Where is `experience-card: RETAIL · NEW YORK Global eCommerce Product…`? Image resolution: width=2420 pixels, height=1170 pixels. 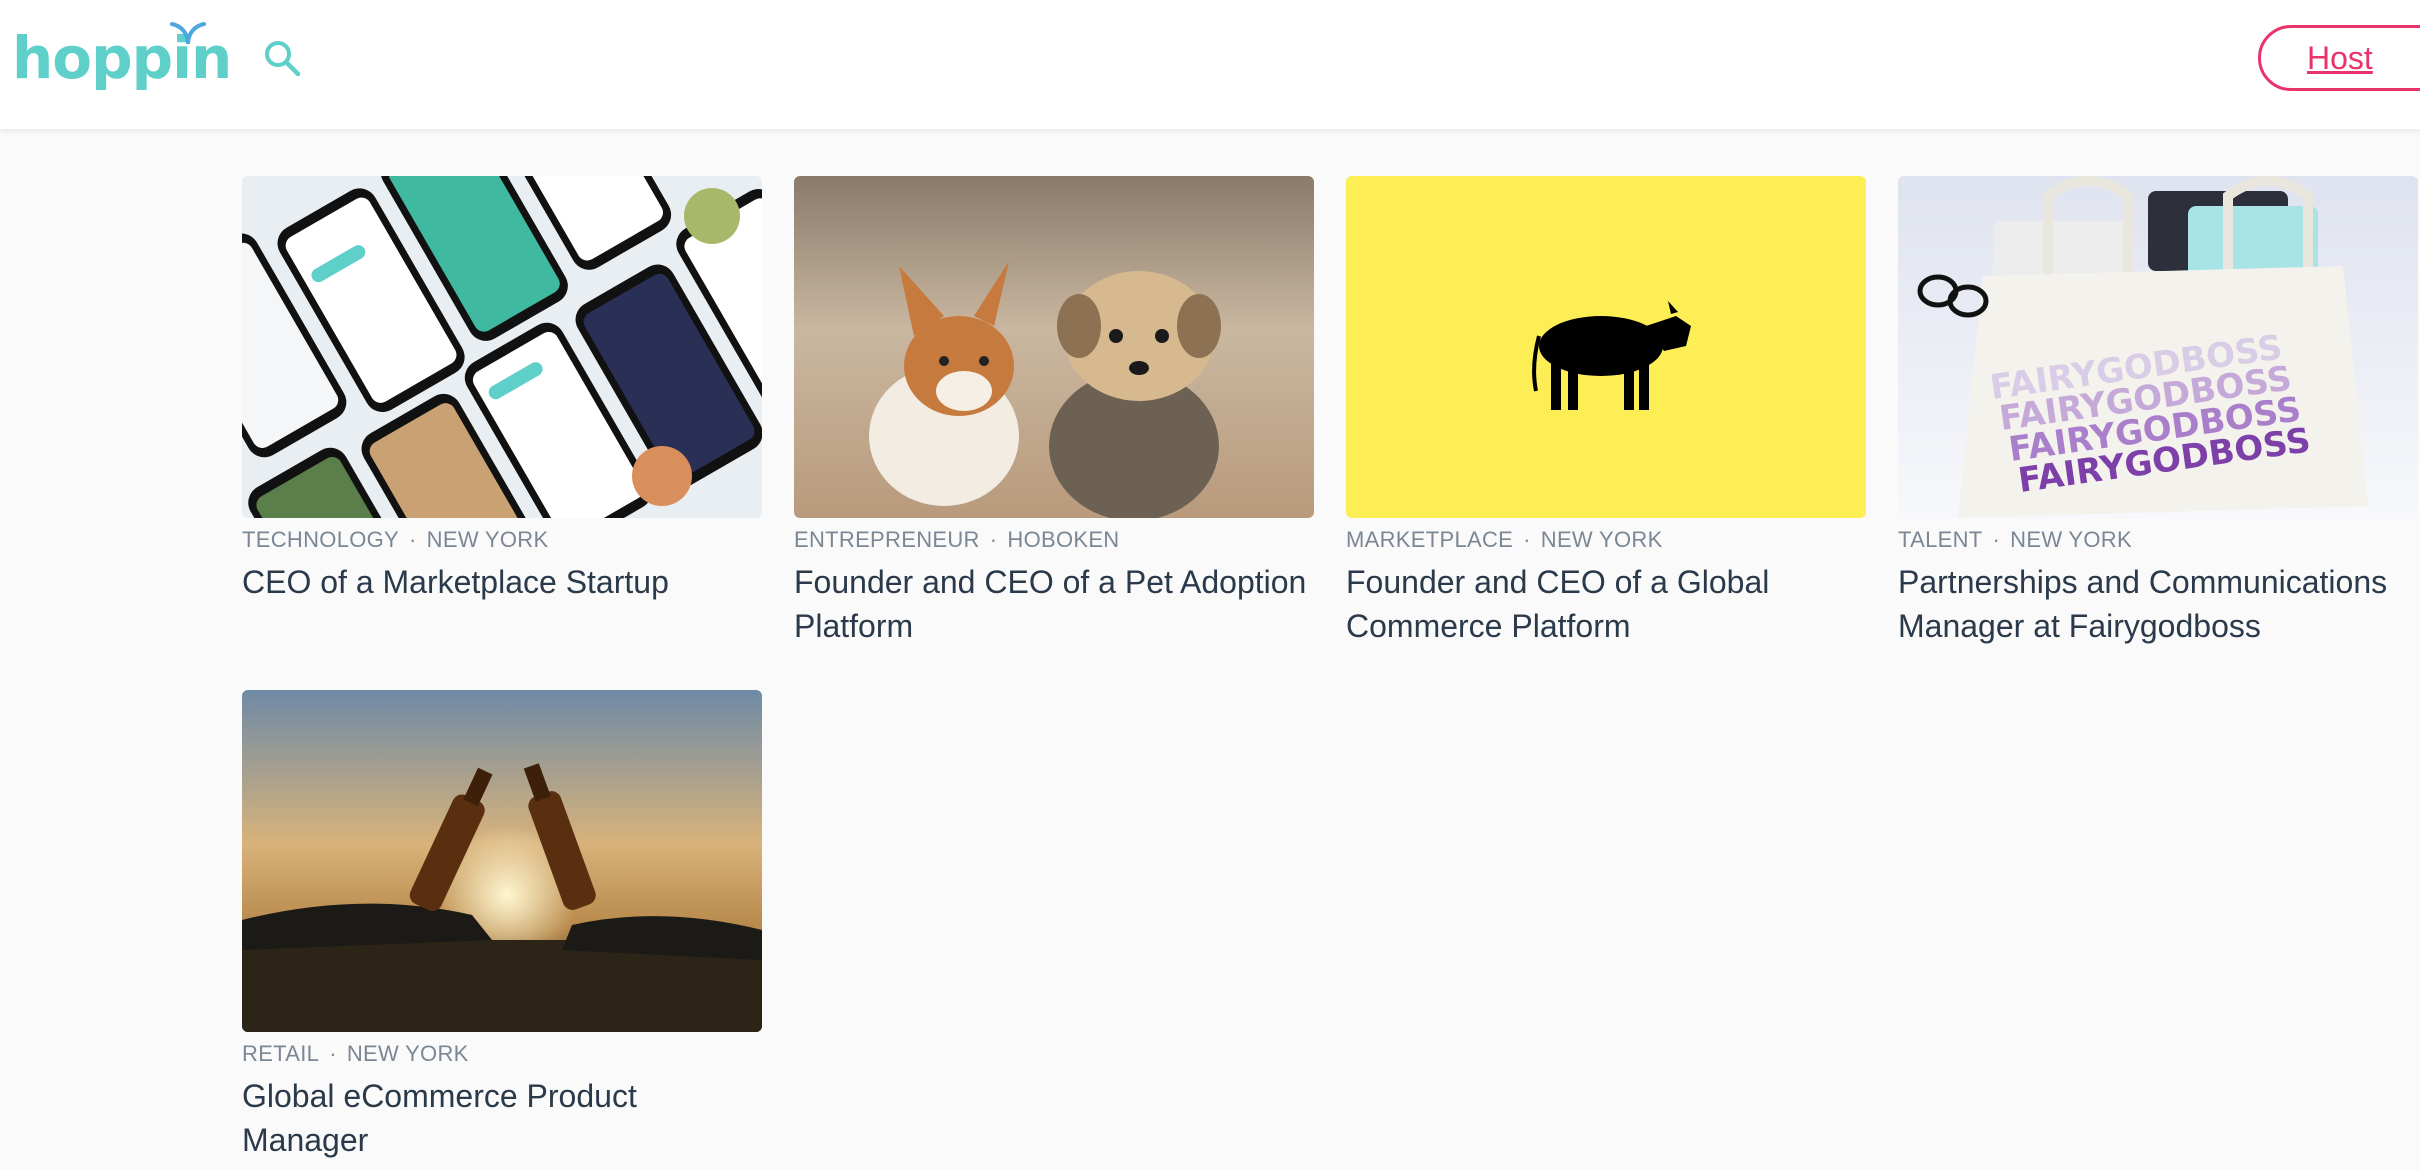 experience-card: RETAIL · NEW YORK Global eCommerce Product… is located at coordinates (502, 926).